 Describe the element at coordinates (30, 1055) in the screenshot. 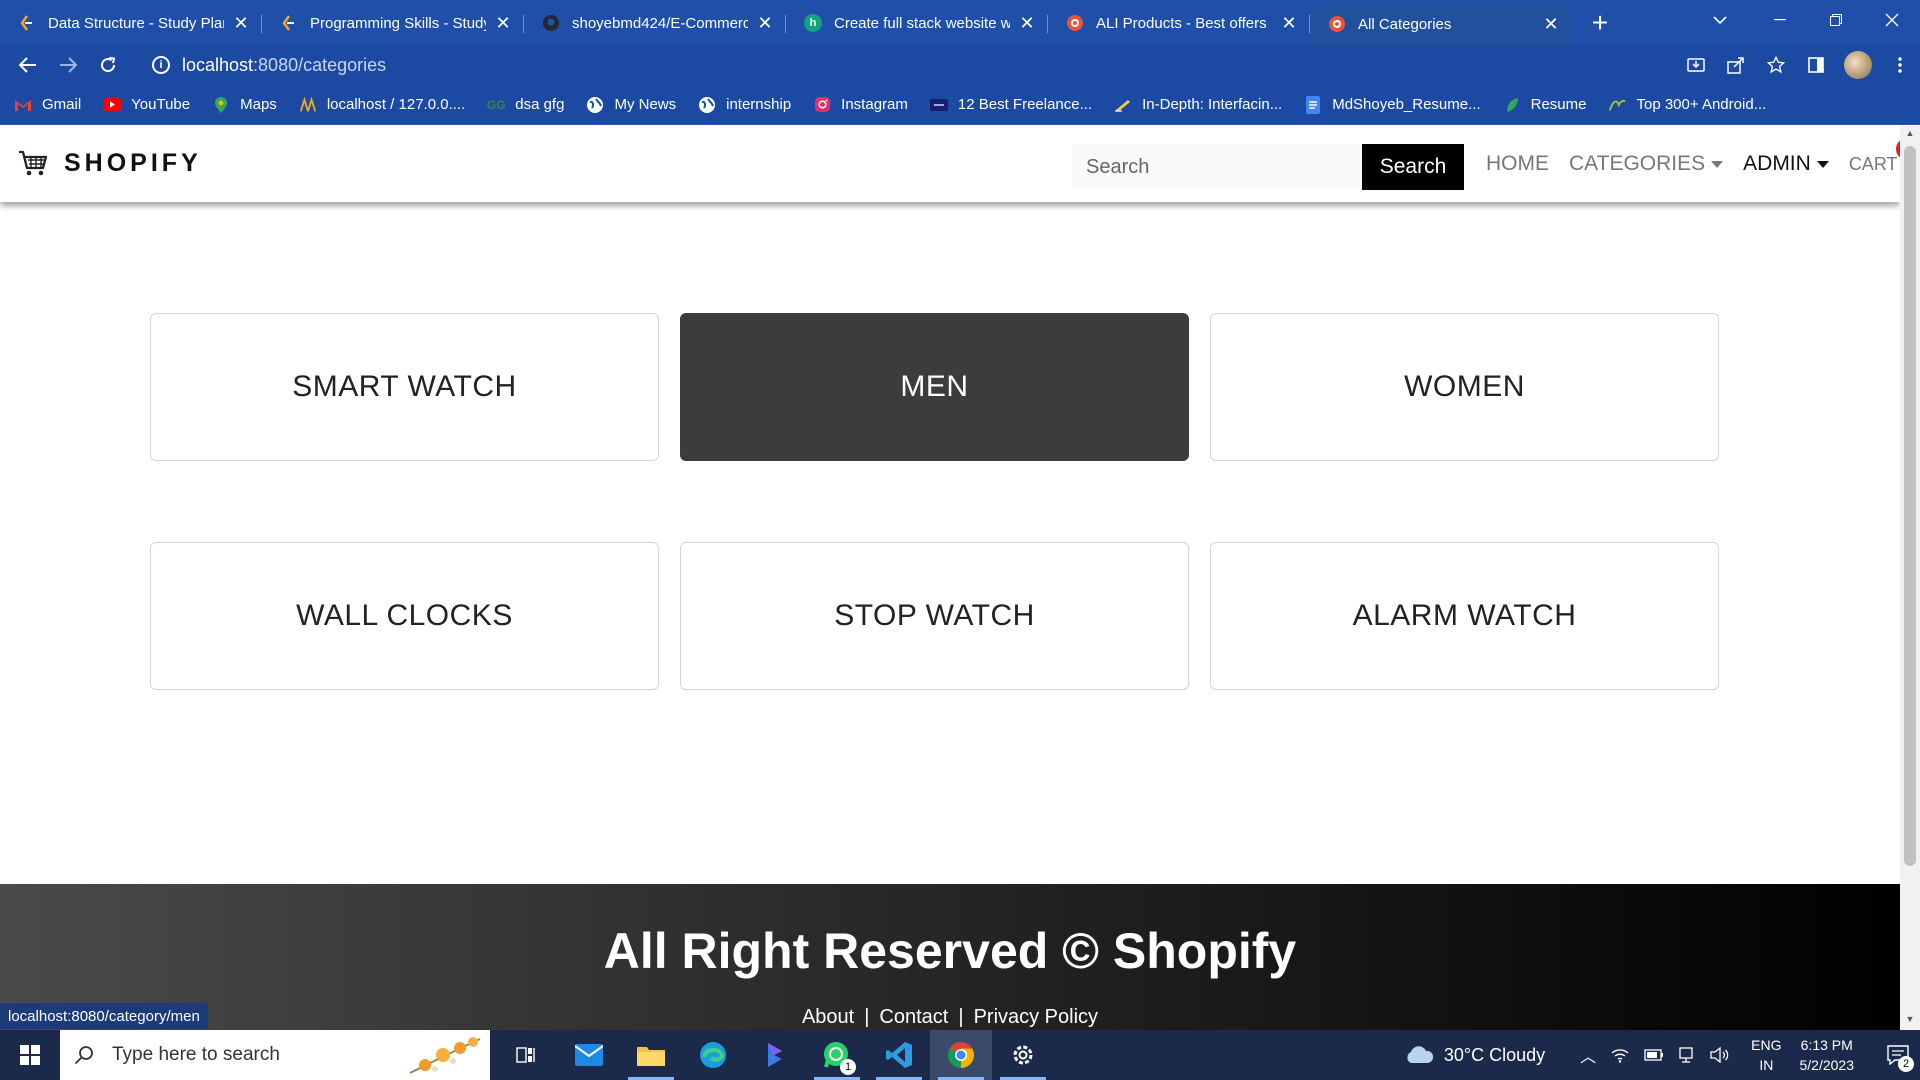

I see `windows-start-icon` at that location.